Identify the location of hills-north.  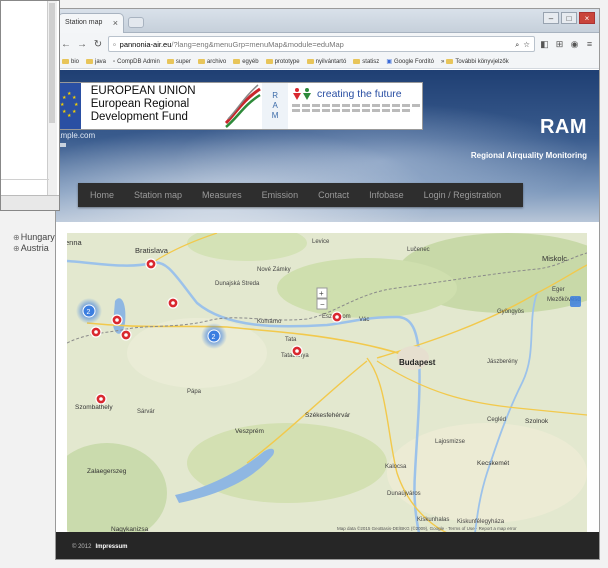
(367, 288).